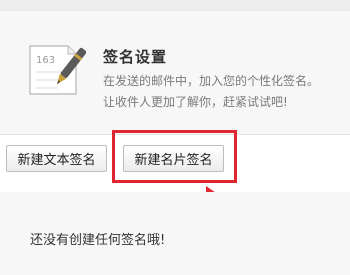  Describe the element at coordinates (175, 5) in the screenshot. I see `top-strip` at that location.